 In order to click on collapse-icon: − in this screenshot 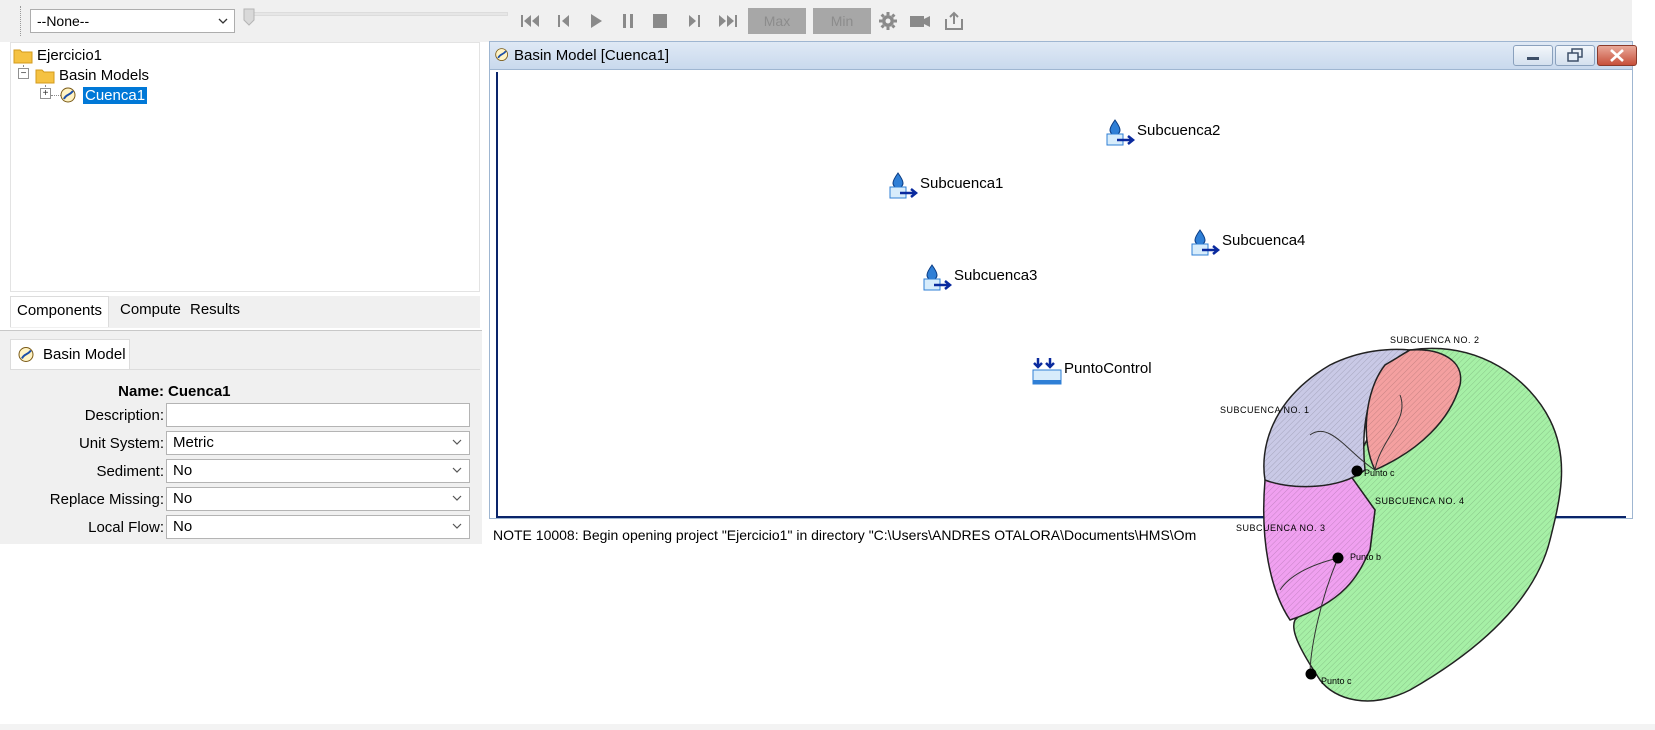, I will do `click(23, 73)`.